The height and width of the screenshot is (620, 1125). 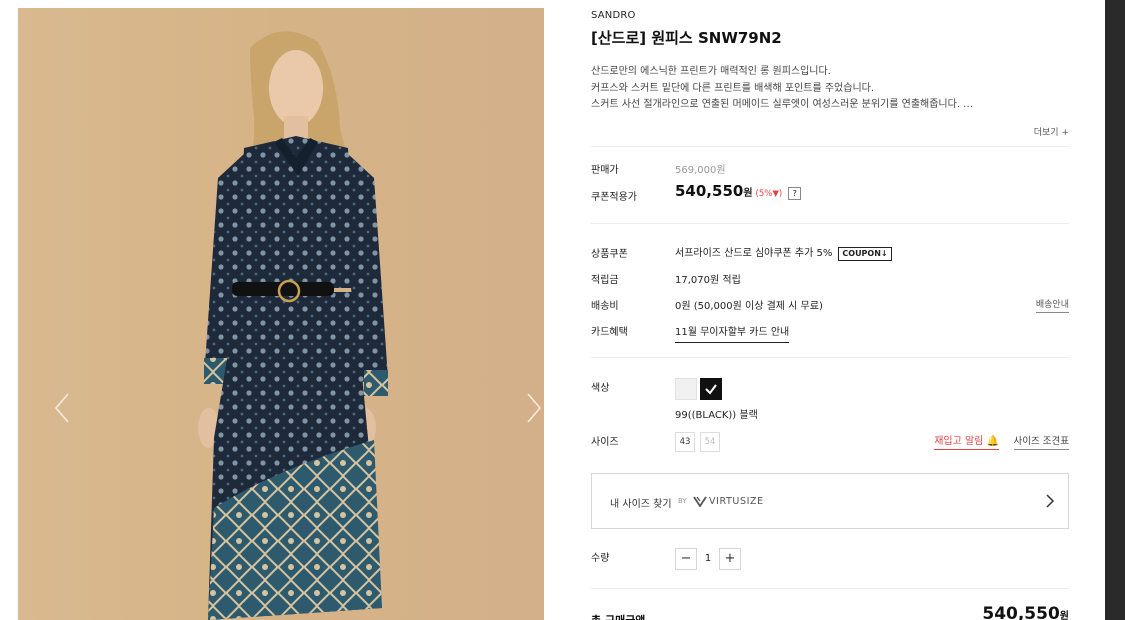 What do you see at coordinates (618, 616) in the screenshot?
I see `total-price-label: 총 구매금액` at bounding box center [618, 616].